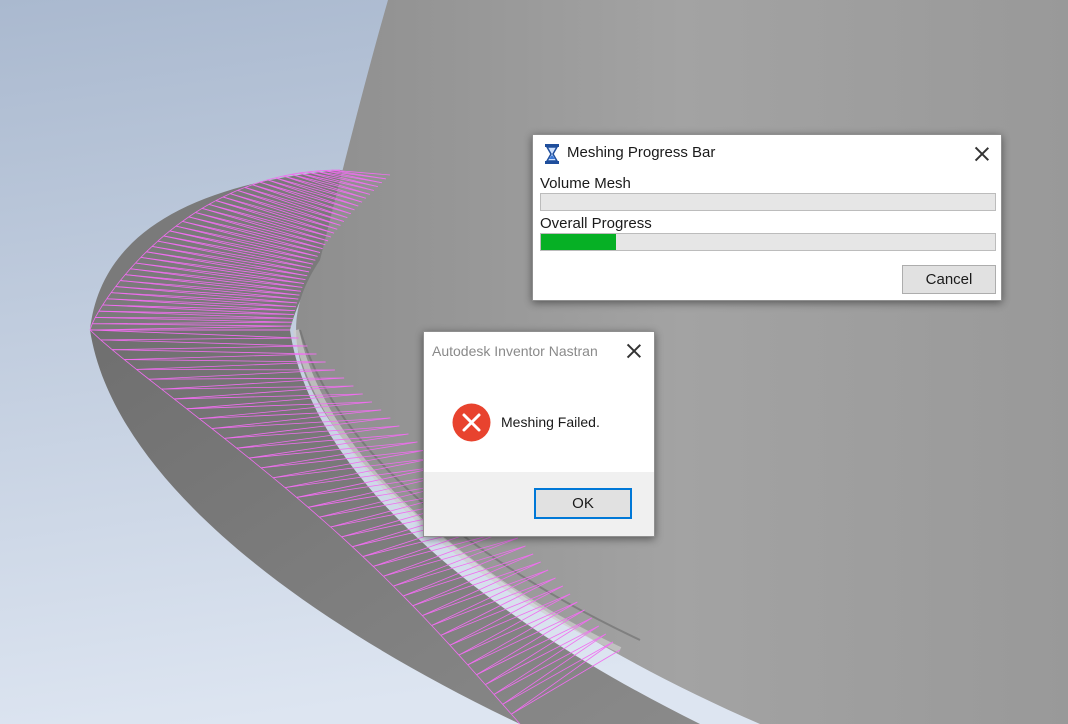  I want to click on error-dialog-footer: OK, so click(539, 504).